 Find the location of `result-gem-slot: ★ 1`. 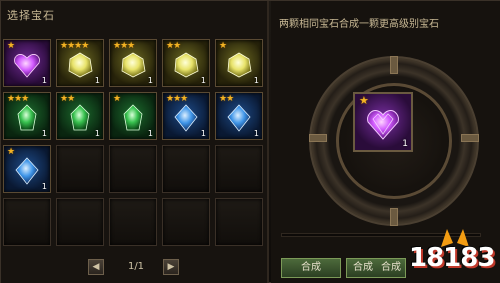

result-gem-slot: ★ 1 is located at coordinates (383, 122).